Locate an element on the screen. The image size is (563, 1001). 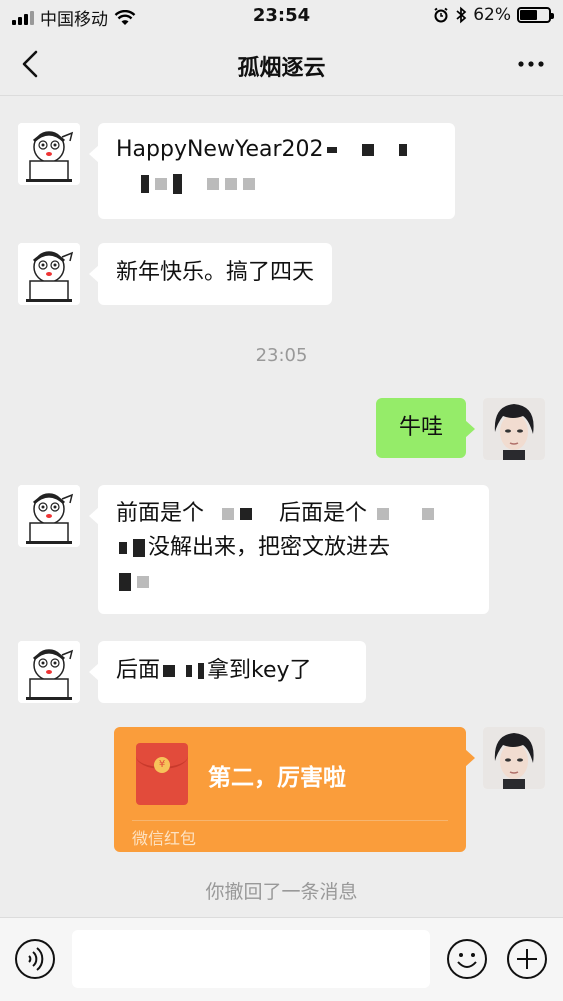
input-bar is located at coordinates (281, 959).